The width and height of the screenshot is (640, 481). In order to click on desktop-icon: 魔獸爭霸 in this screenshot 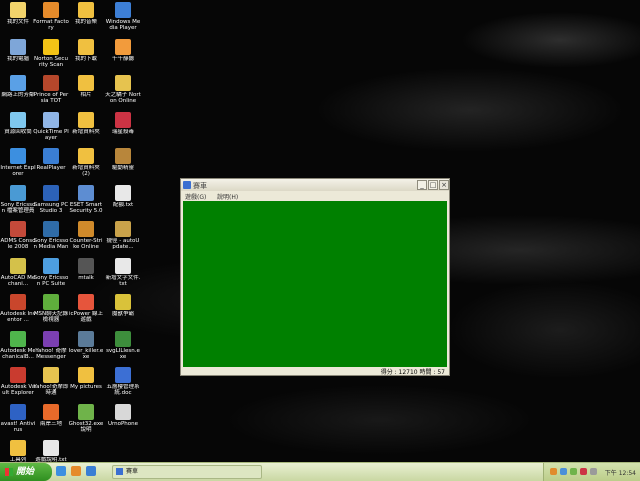, I will do `click(123, 305)`.